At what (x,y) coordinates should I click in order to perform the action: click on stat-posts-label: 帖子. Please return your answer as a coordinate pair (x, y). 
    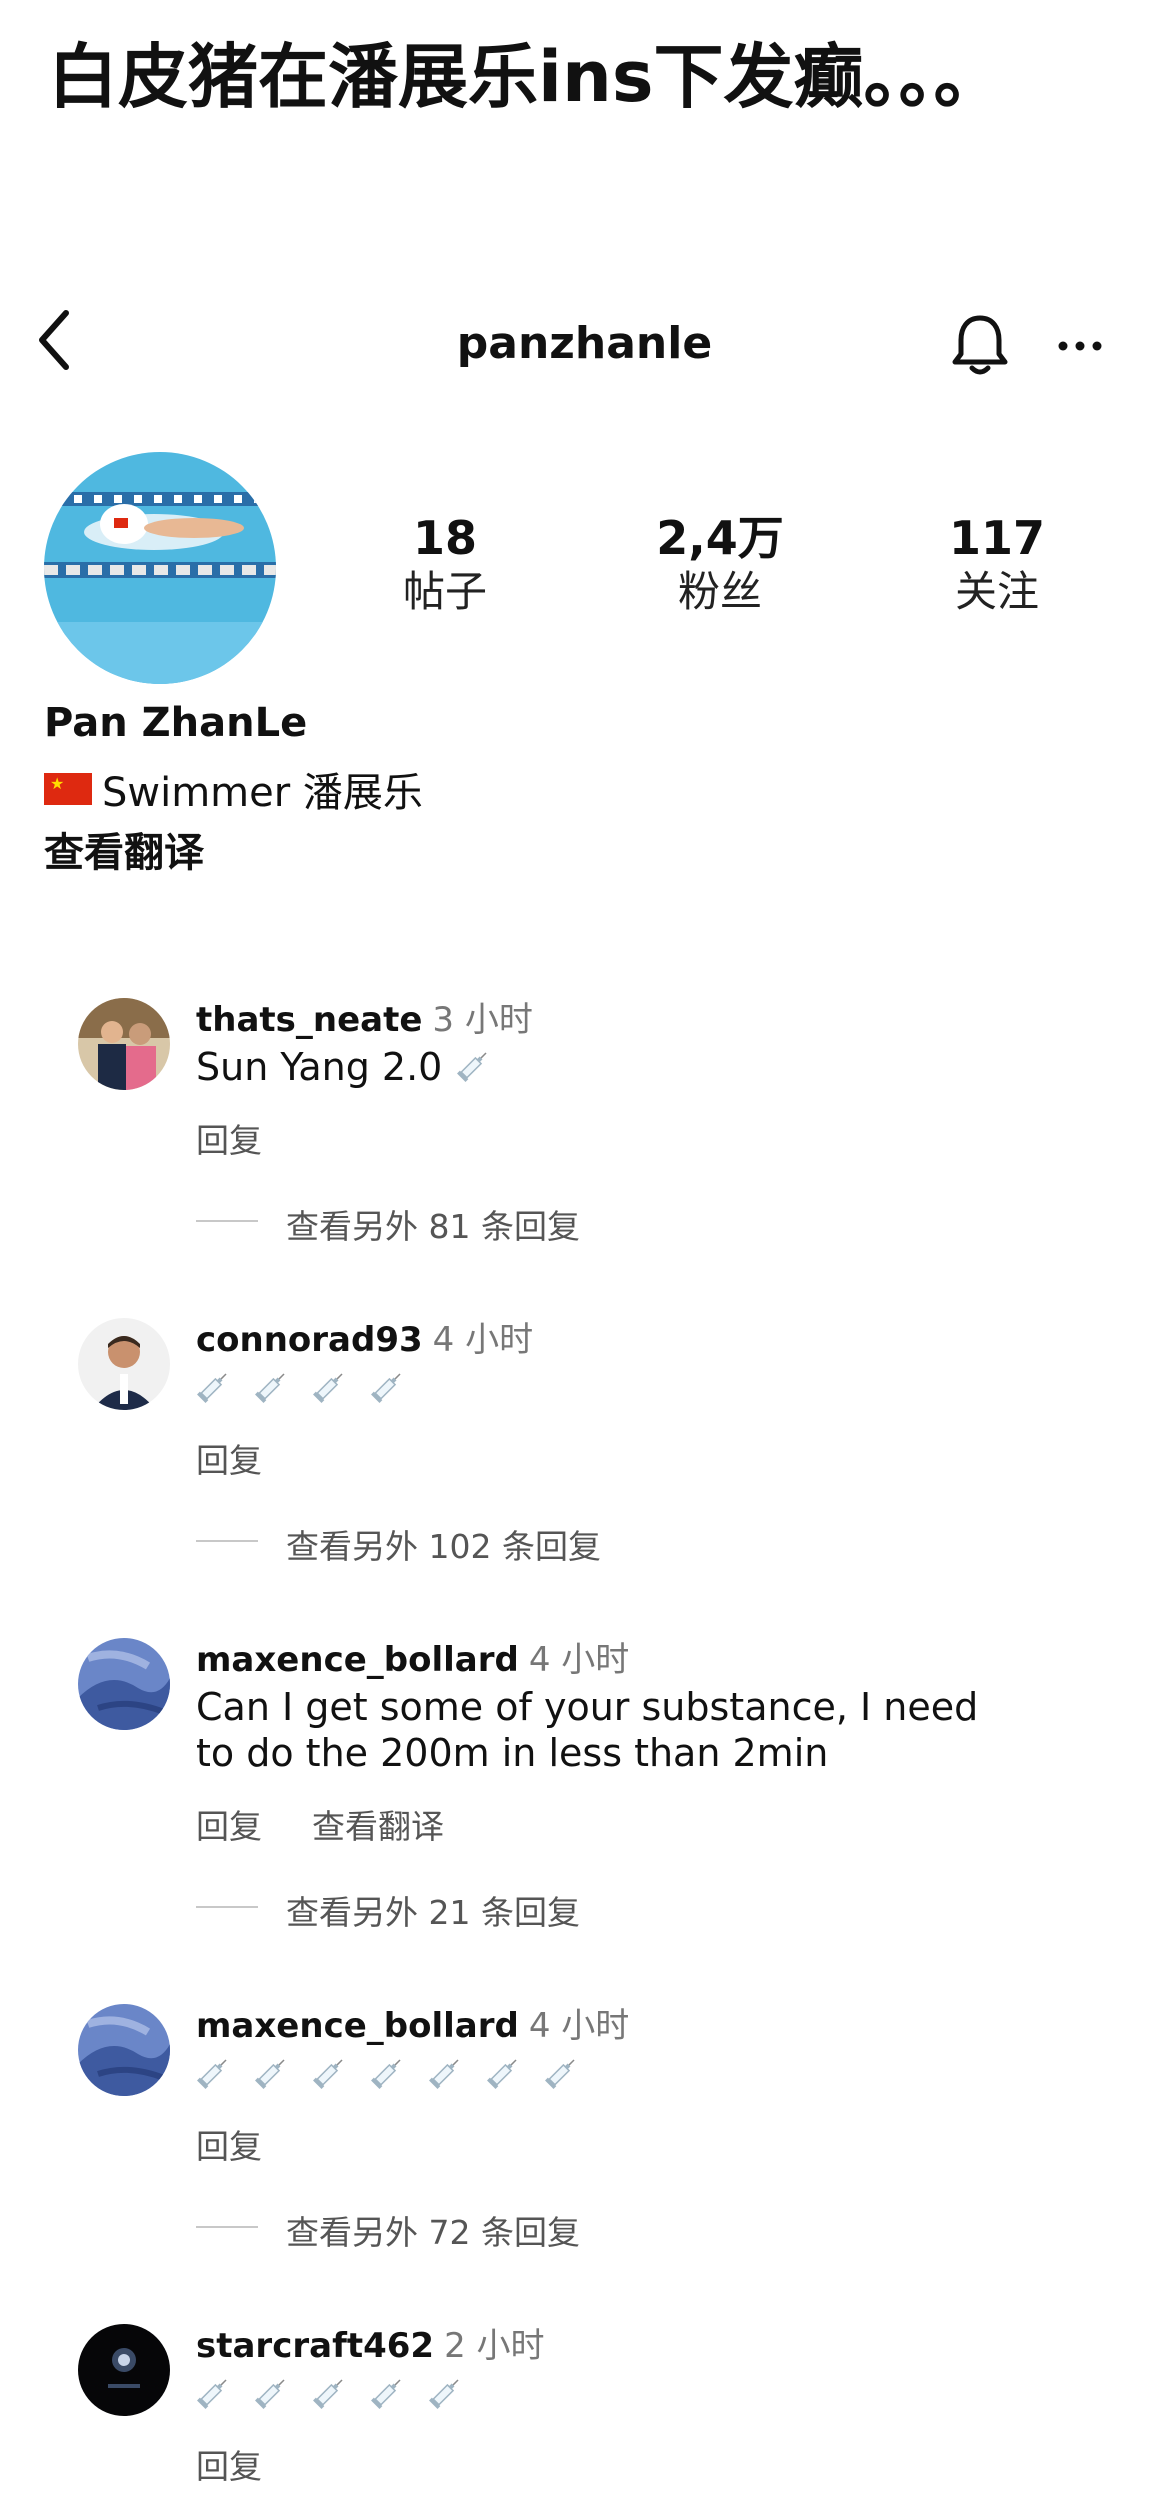
    Looking at the image, I should click on (444, 591).